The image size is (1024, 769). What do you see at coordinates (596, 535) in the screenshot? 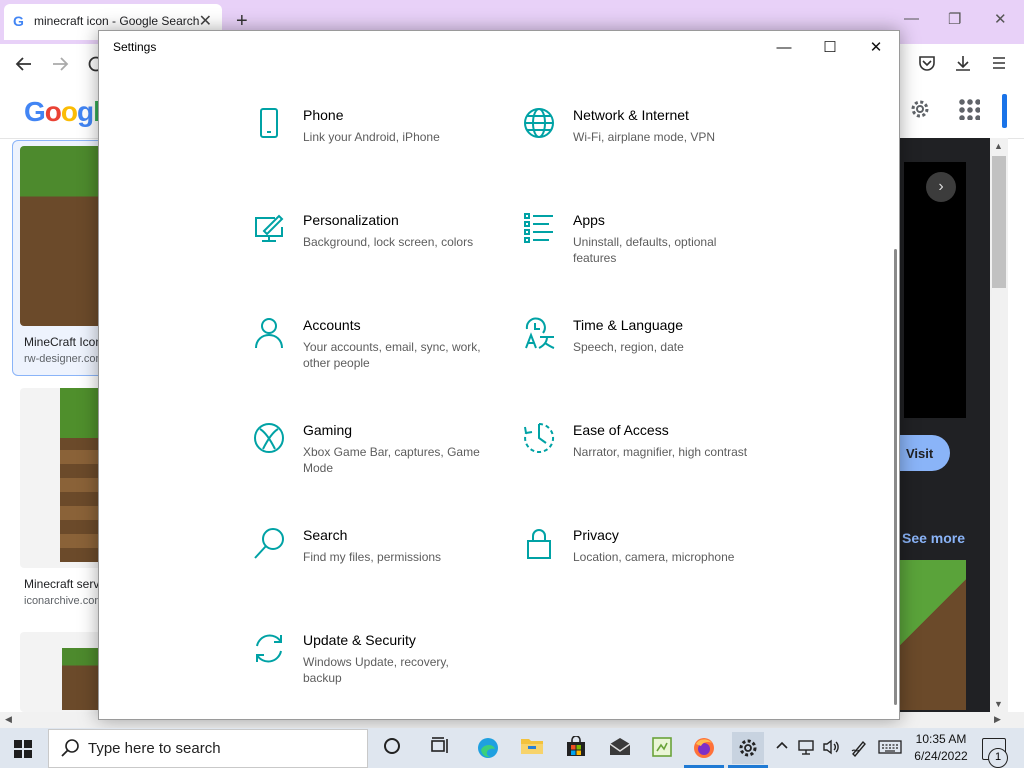
I see `tile-title: Privacy` at bounding box center [596, 535].